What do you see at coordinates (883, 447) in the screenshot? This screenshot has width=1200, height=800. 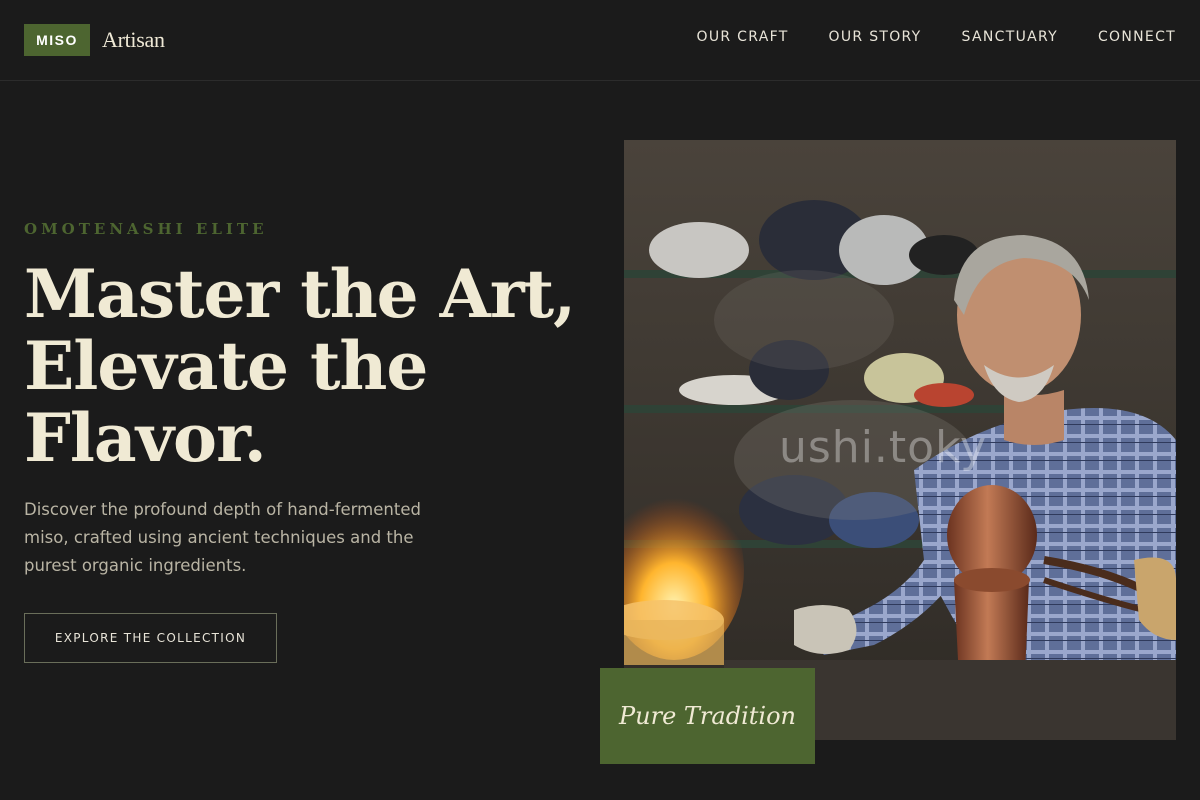 I see `image-watermark: ushi.toky` at bounding box center [883, 447].